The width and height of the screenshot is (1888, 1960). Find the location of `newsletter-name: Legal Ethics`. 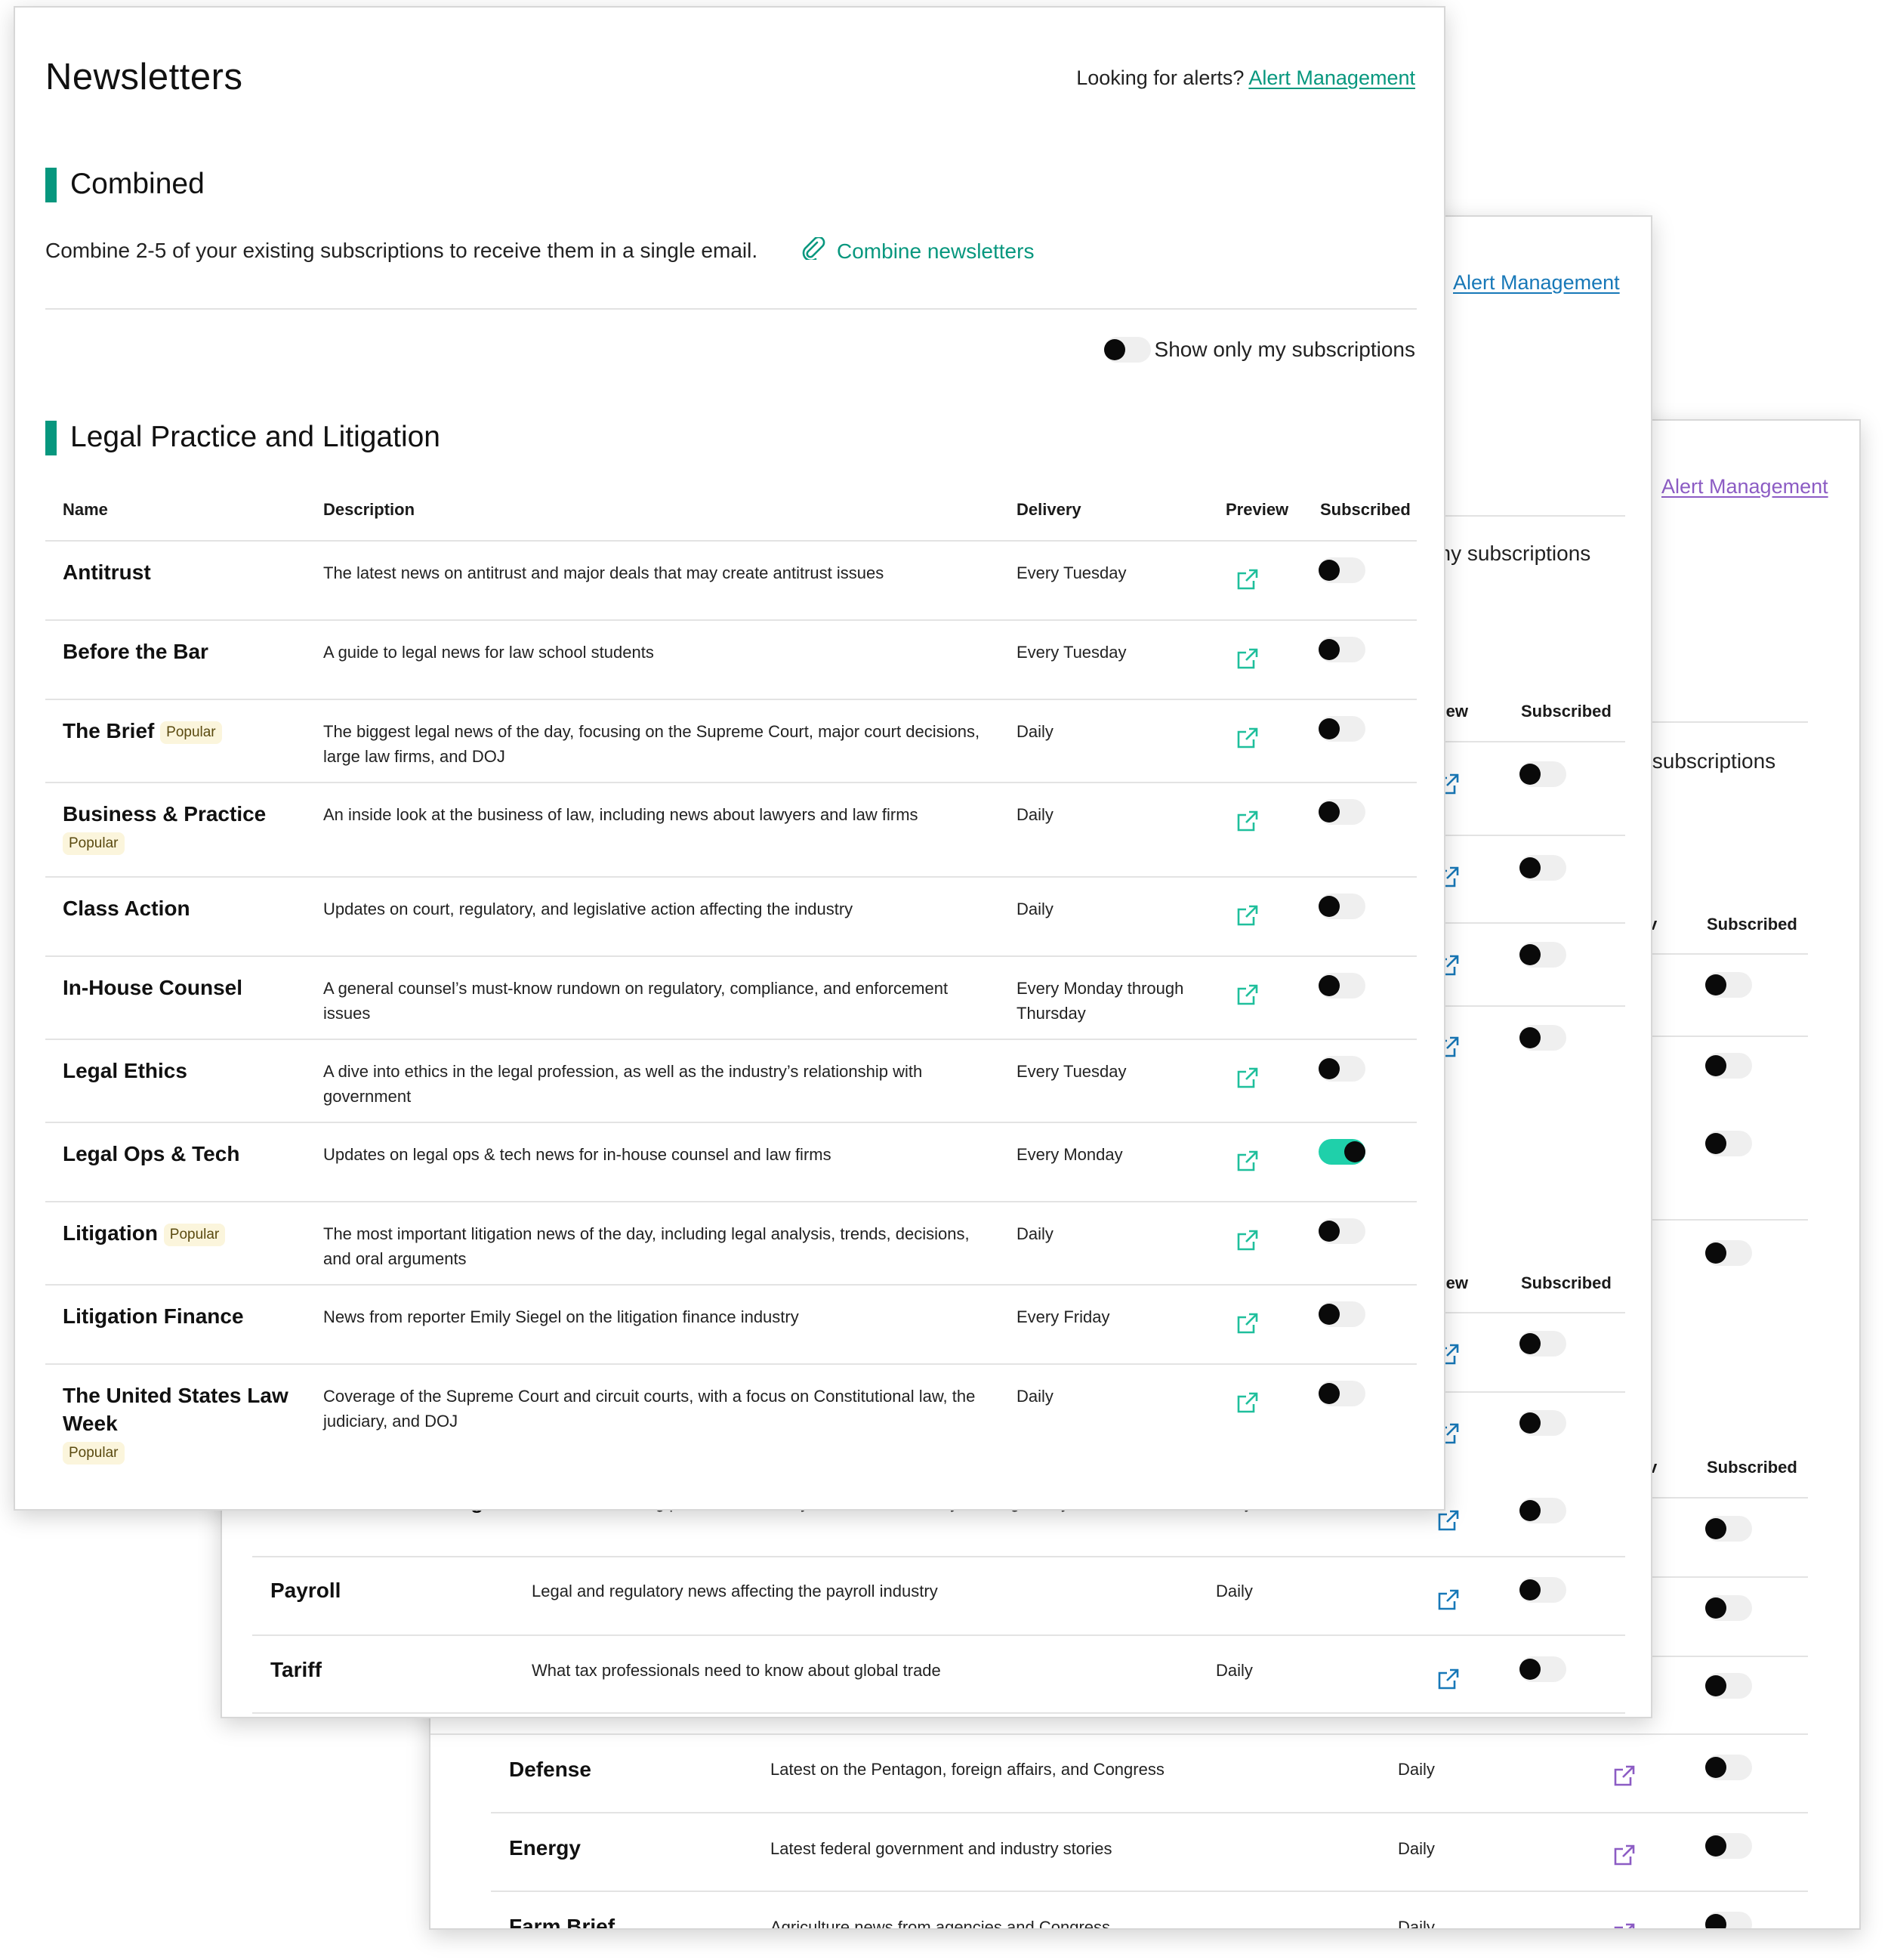

newsletter-name: Legal Ethics is located at coordinates (125, 1070).